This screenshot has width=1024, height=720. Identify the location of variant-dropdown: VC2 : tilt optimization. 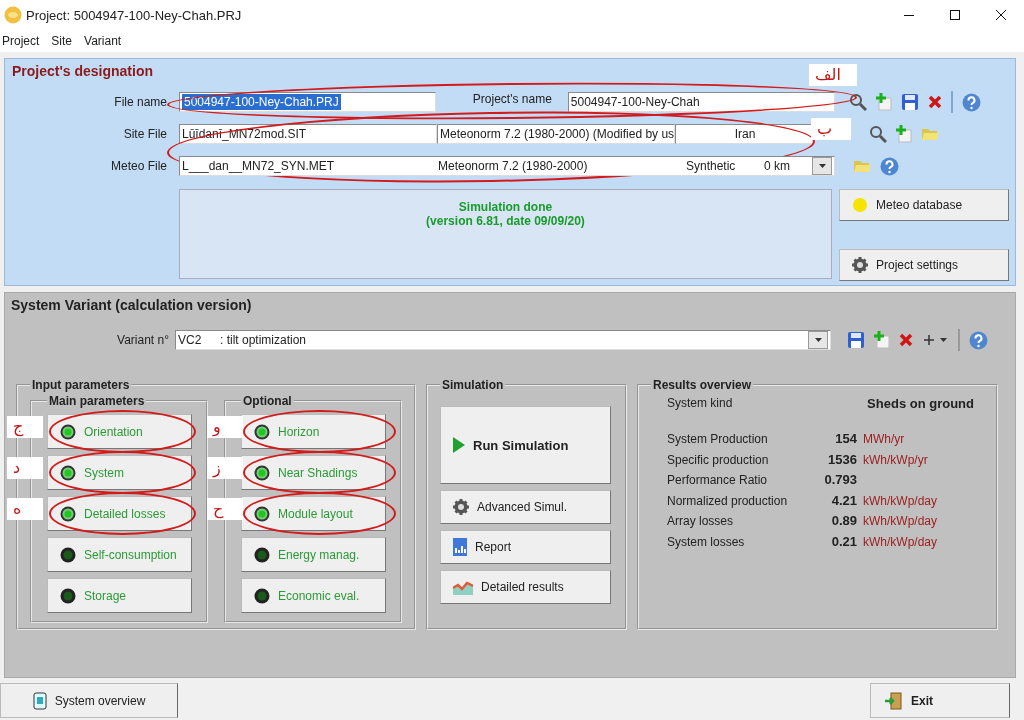
(503, 340).